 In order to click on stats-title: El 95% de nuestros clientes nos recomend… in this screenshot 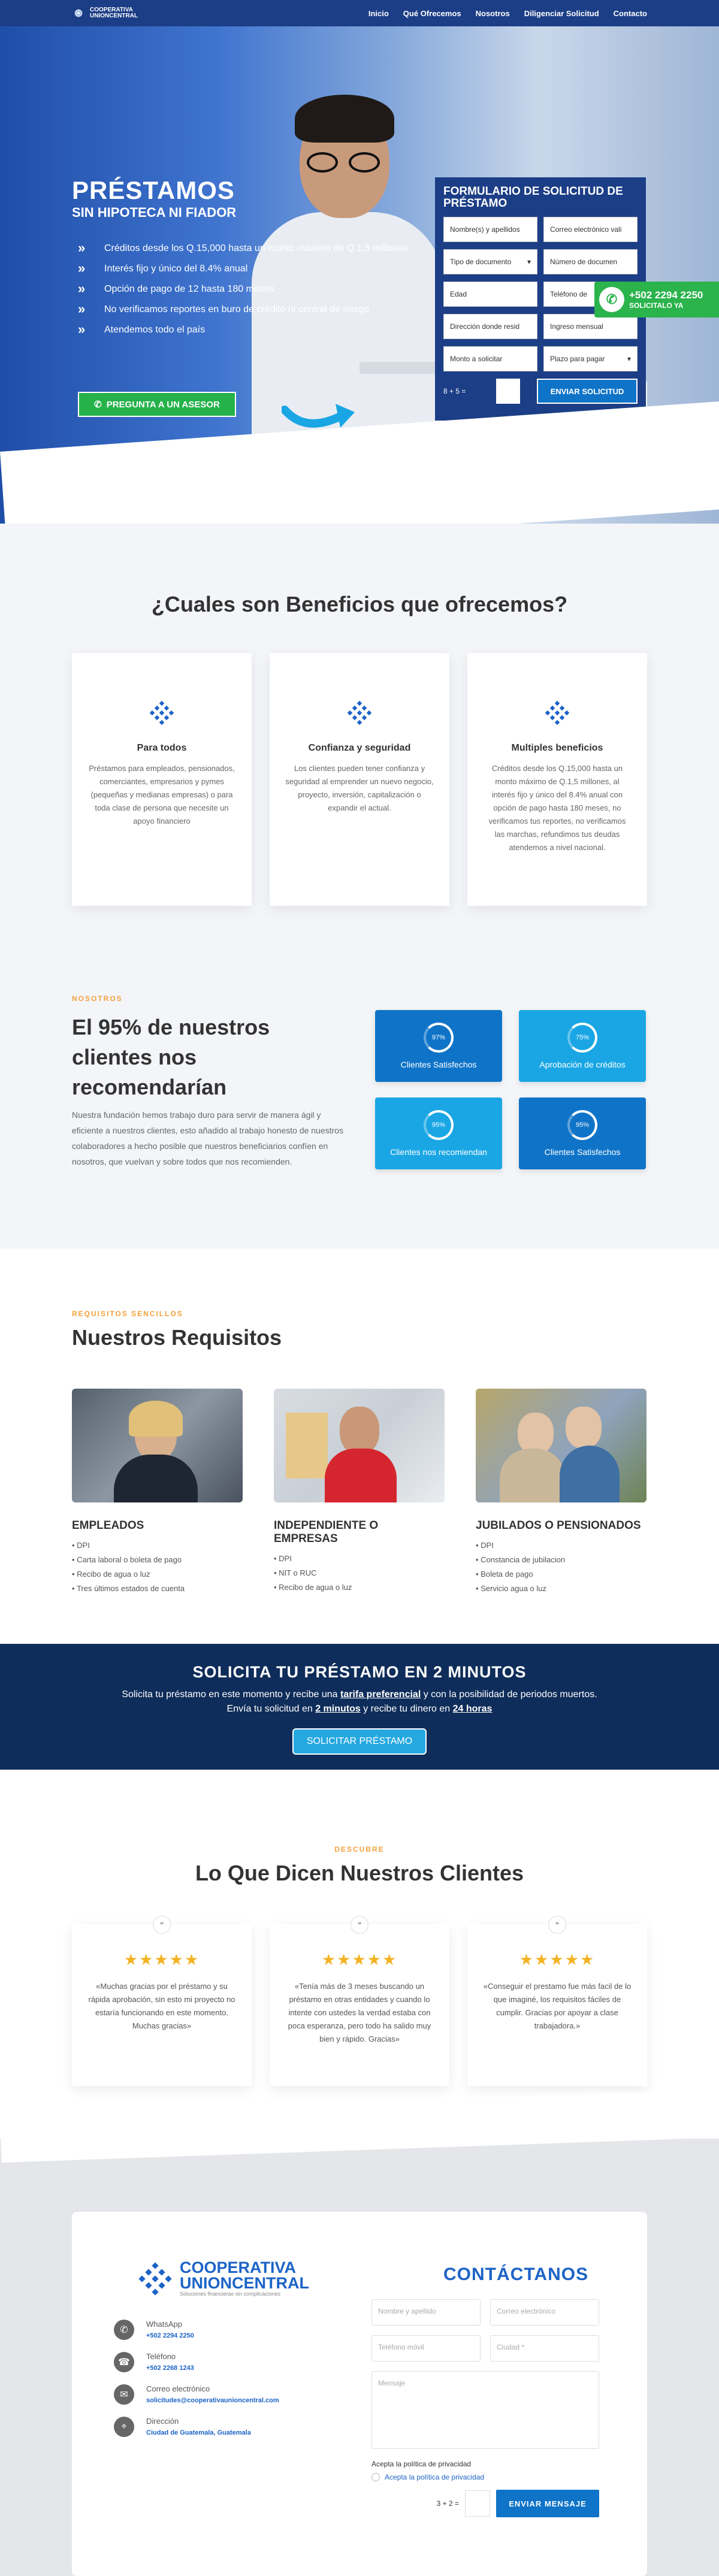, I will do `click(171, 1057)`.